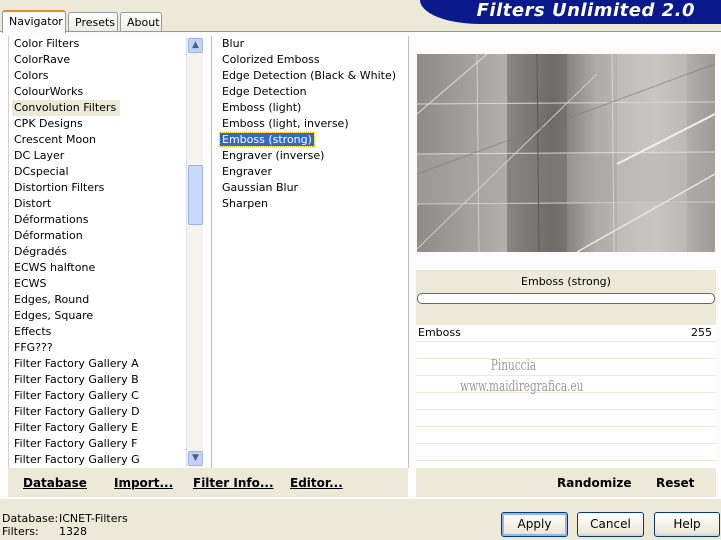  I want to click on category-label: Convolution Filters, so click(66, 108).